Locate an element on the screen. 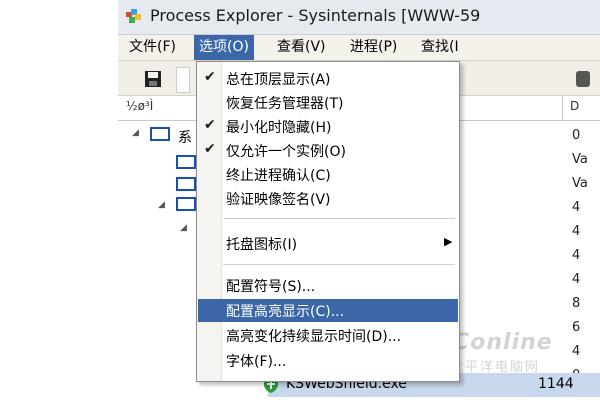 The width and height of the screenshot is (600, 400). menu-item-confirm-kill: 终止进程确认(C) is located at coordinates (328, 174).